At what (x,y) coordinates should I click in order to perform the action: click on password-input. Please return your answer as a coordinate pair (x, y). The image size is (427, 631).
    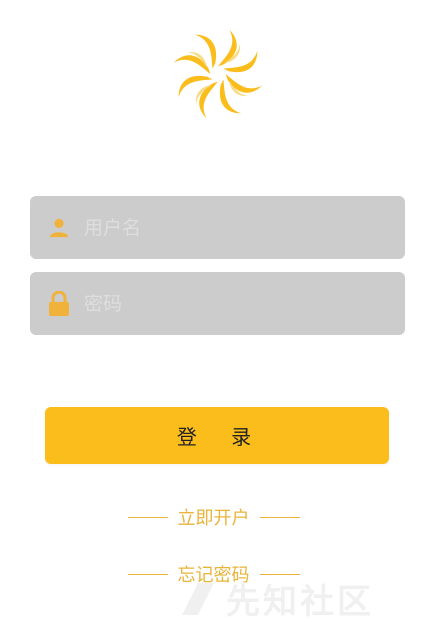
    Looking at the image, I should click on (224, 303).